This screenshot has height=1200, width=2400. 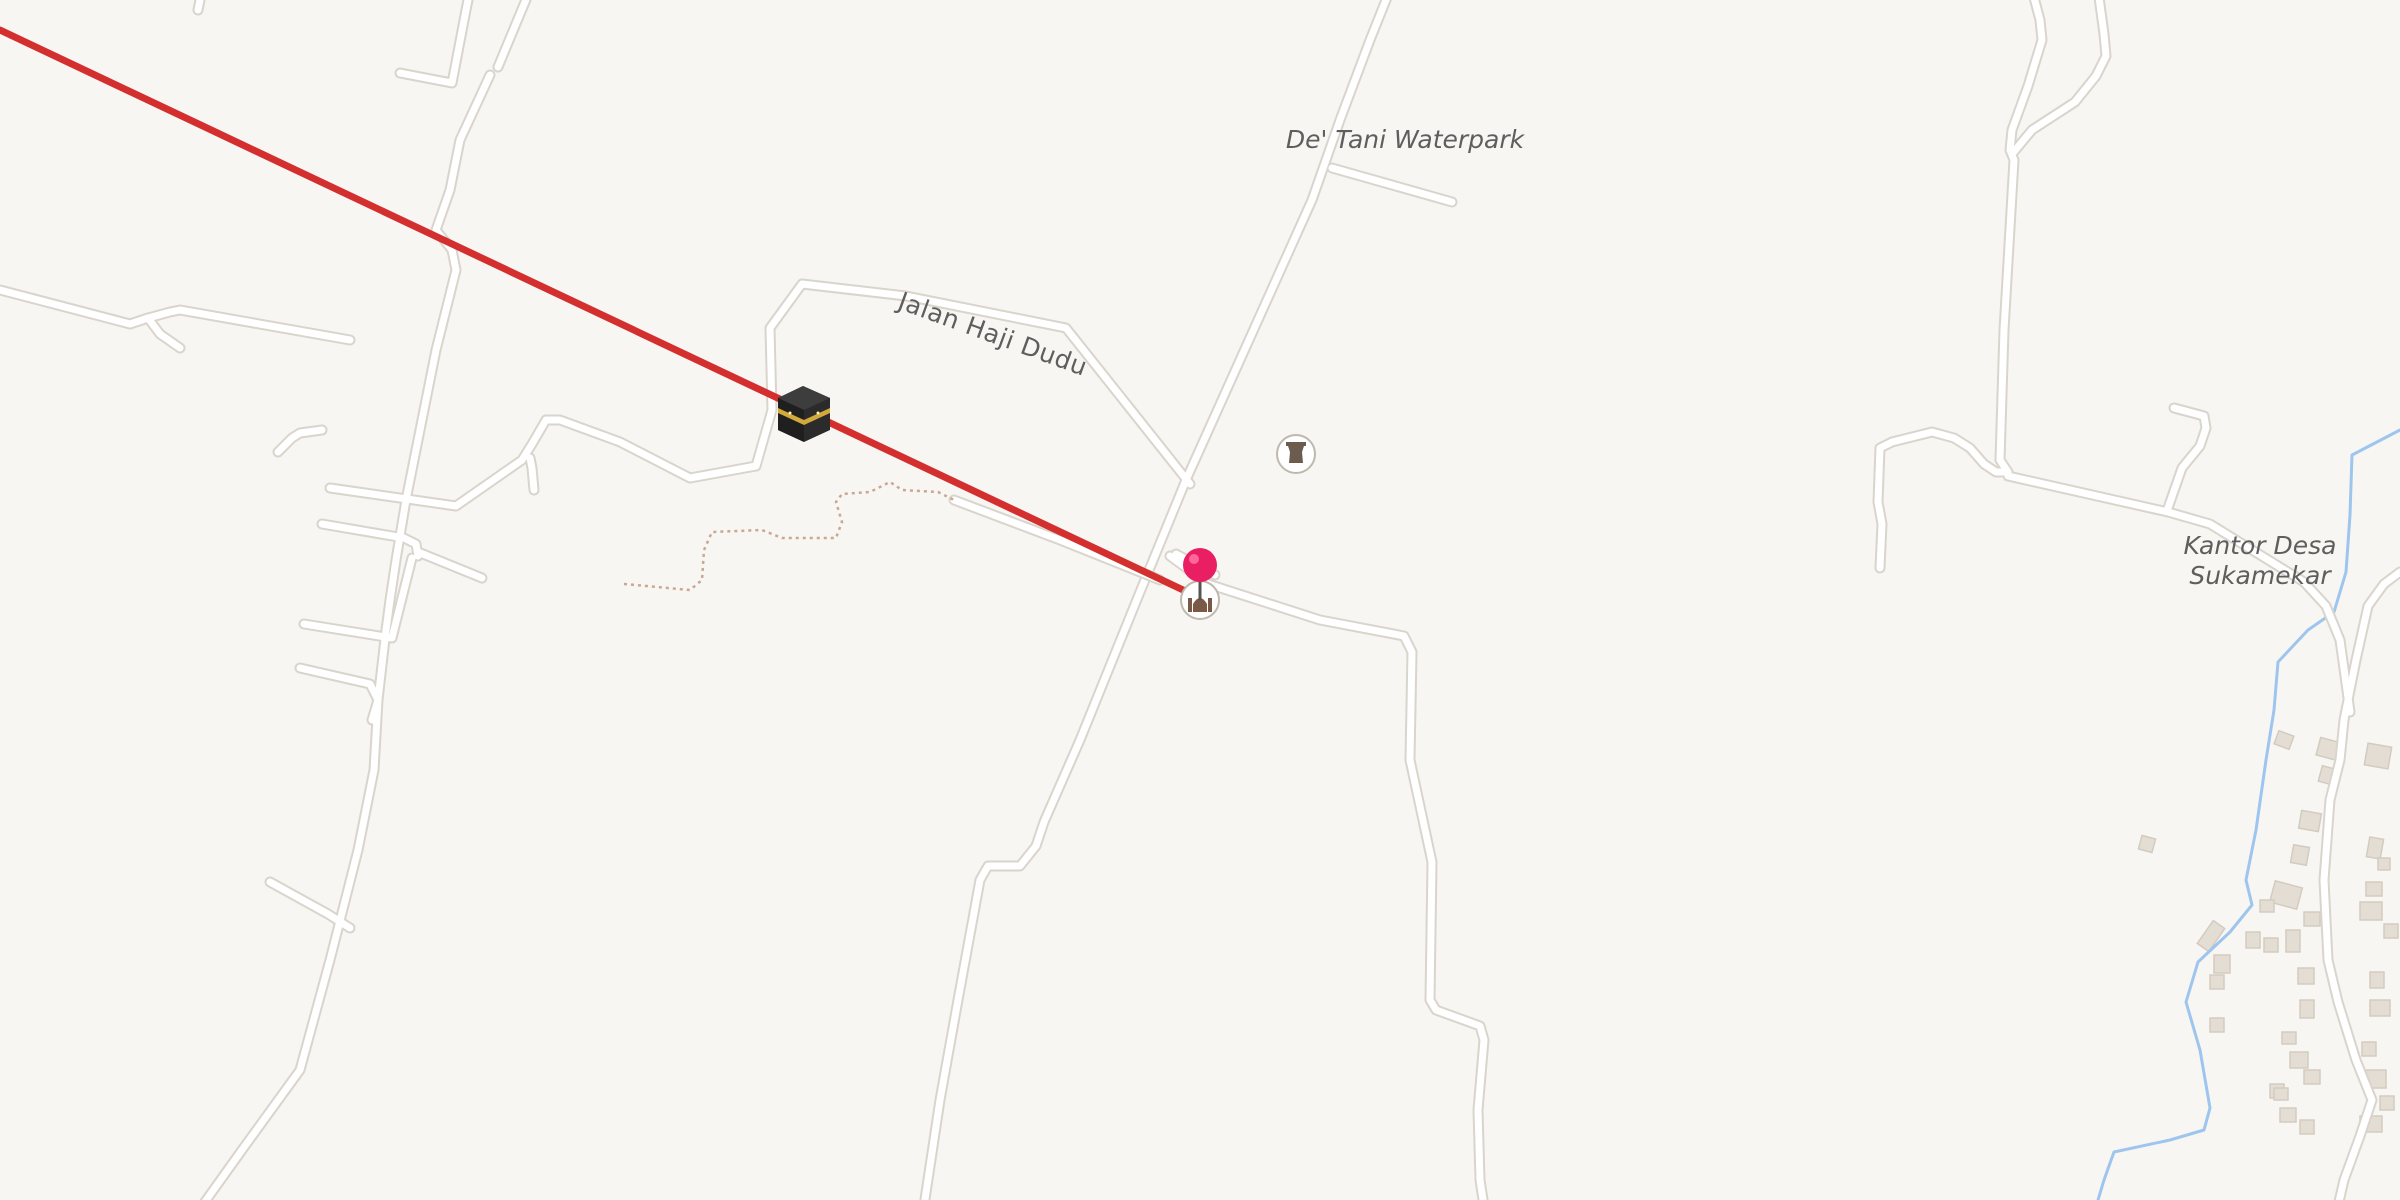 I want to click on poi-label-kantor-desa-line2: Sukamekar, so click(x=2260, y=575).